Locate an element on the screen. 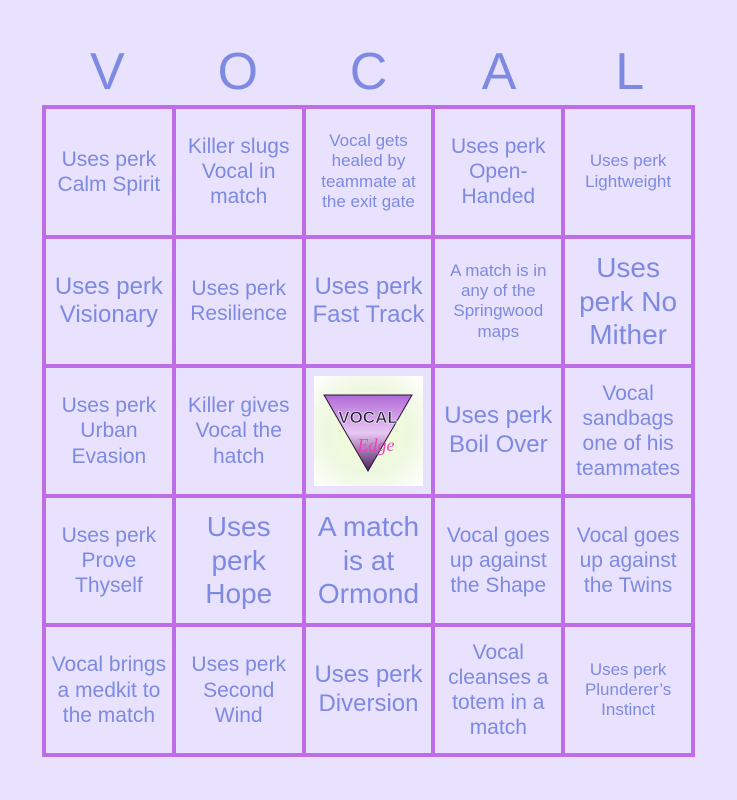 The image size is (737, 800). bingo-cell-text: Uses perk Calm Spirit is located at coordinates (109, 171).